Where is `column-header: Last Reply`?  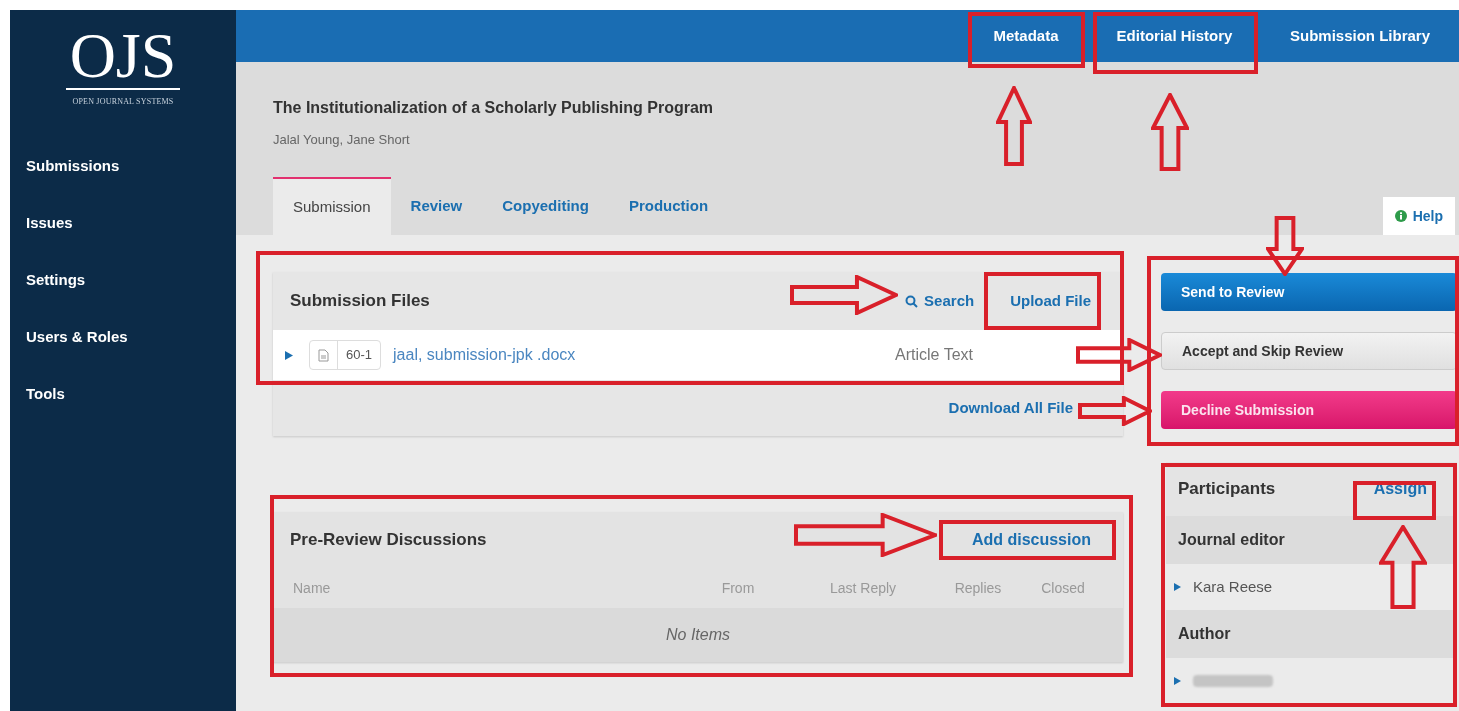
column-header: Last Reply is located at coordinates (863, 588).